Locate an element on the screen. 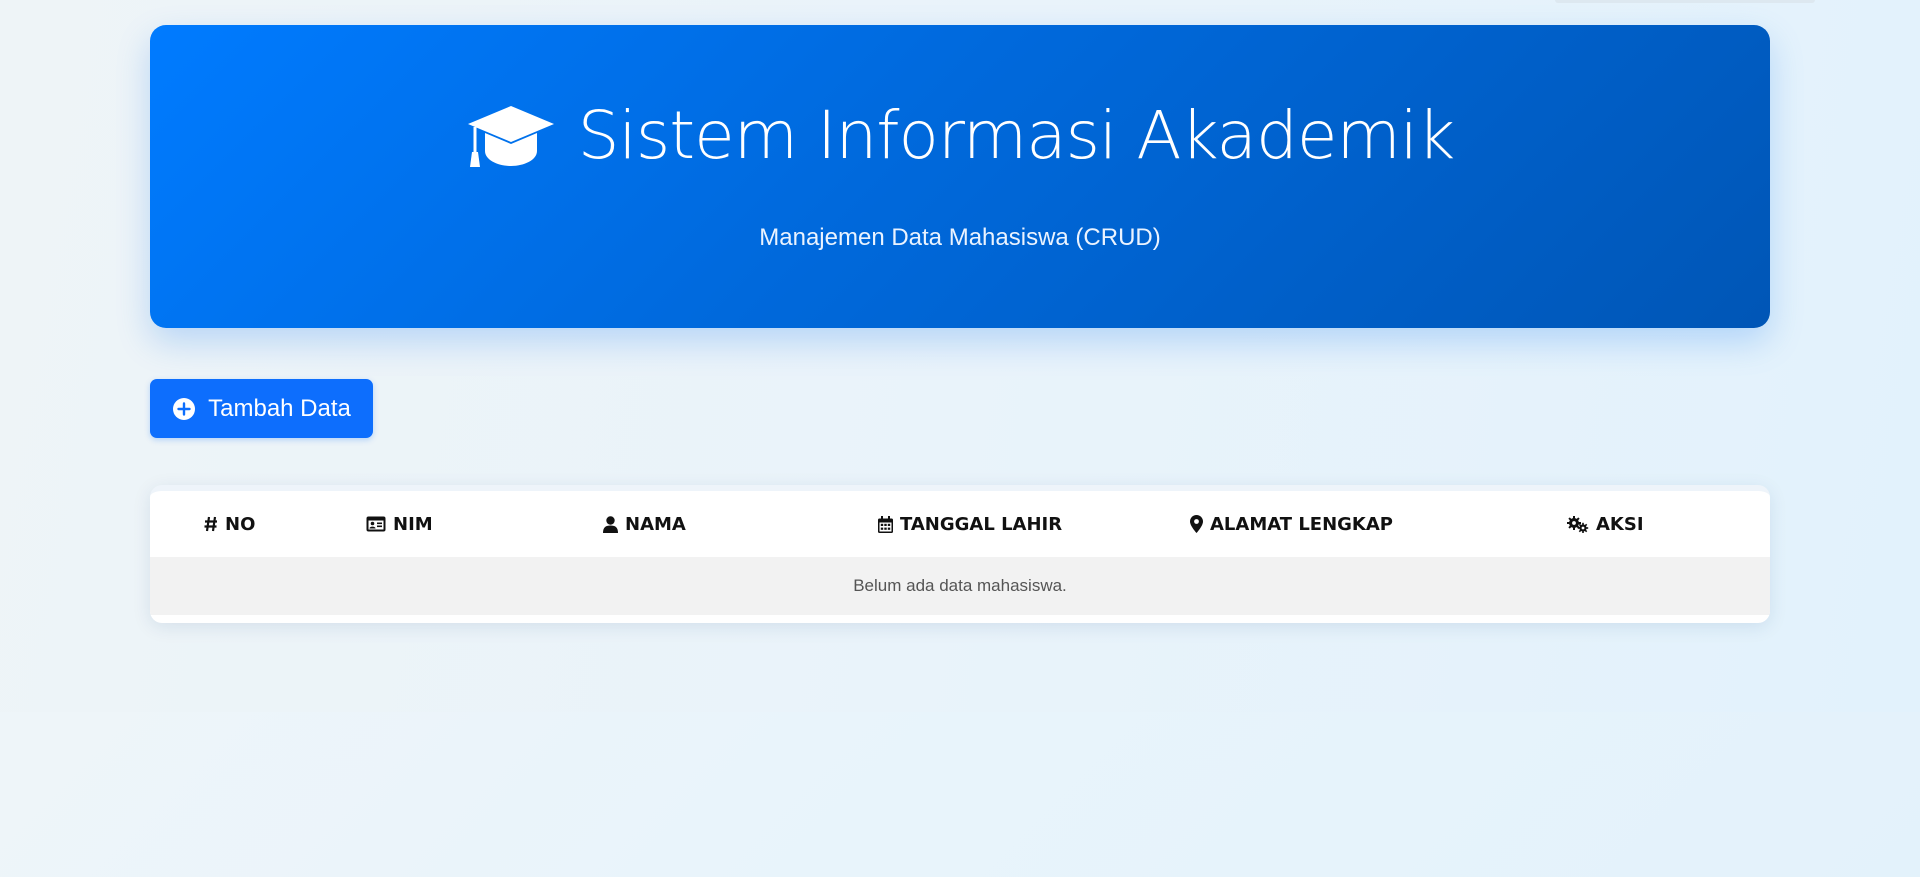  column-header-alamat-lengkap: ALAMAT LENGKAP is located at coordinates (1291, 524).